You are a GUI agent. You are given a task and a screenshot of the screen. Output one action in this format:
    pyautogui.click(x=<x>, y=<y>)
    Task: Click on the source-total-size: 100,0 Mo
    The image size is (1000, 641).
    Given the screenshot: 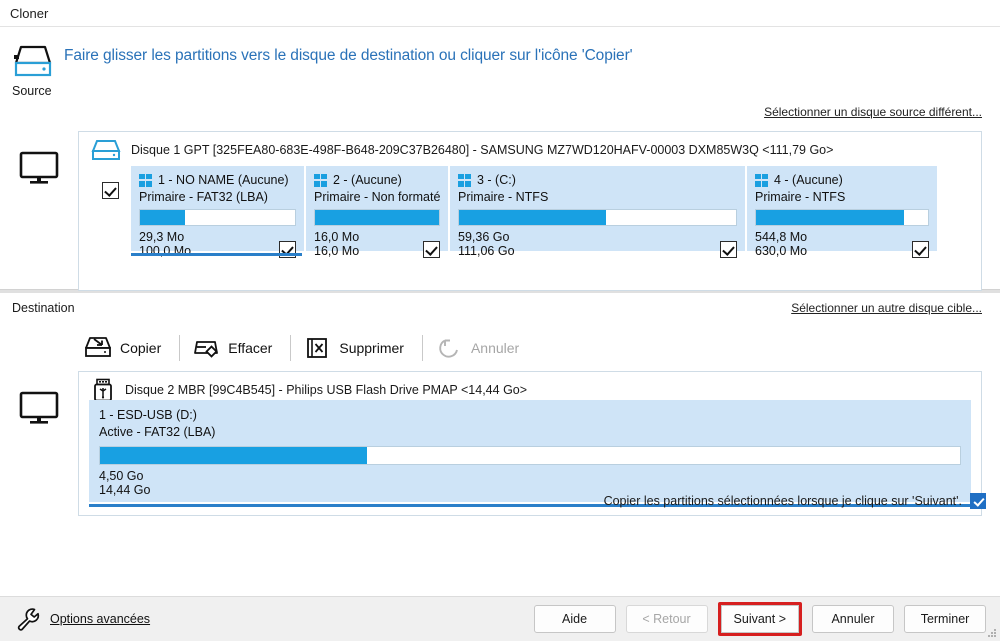 What is the action you would take?
    pyautogui.click(x=165, y=251)
    